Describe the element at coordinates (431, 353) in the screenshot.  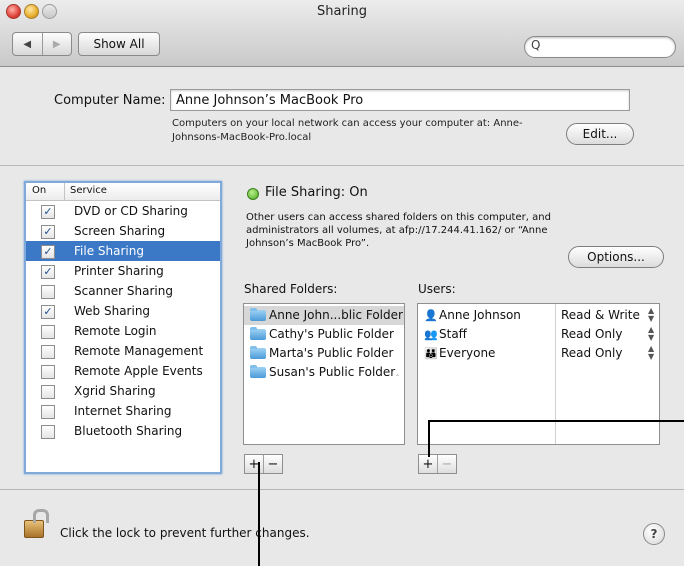
I see `everyone-icon: 👪` at that location.